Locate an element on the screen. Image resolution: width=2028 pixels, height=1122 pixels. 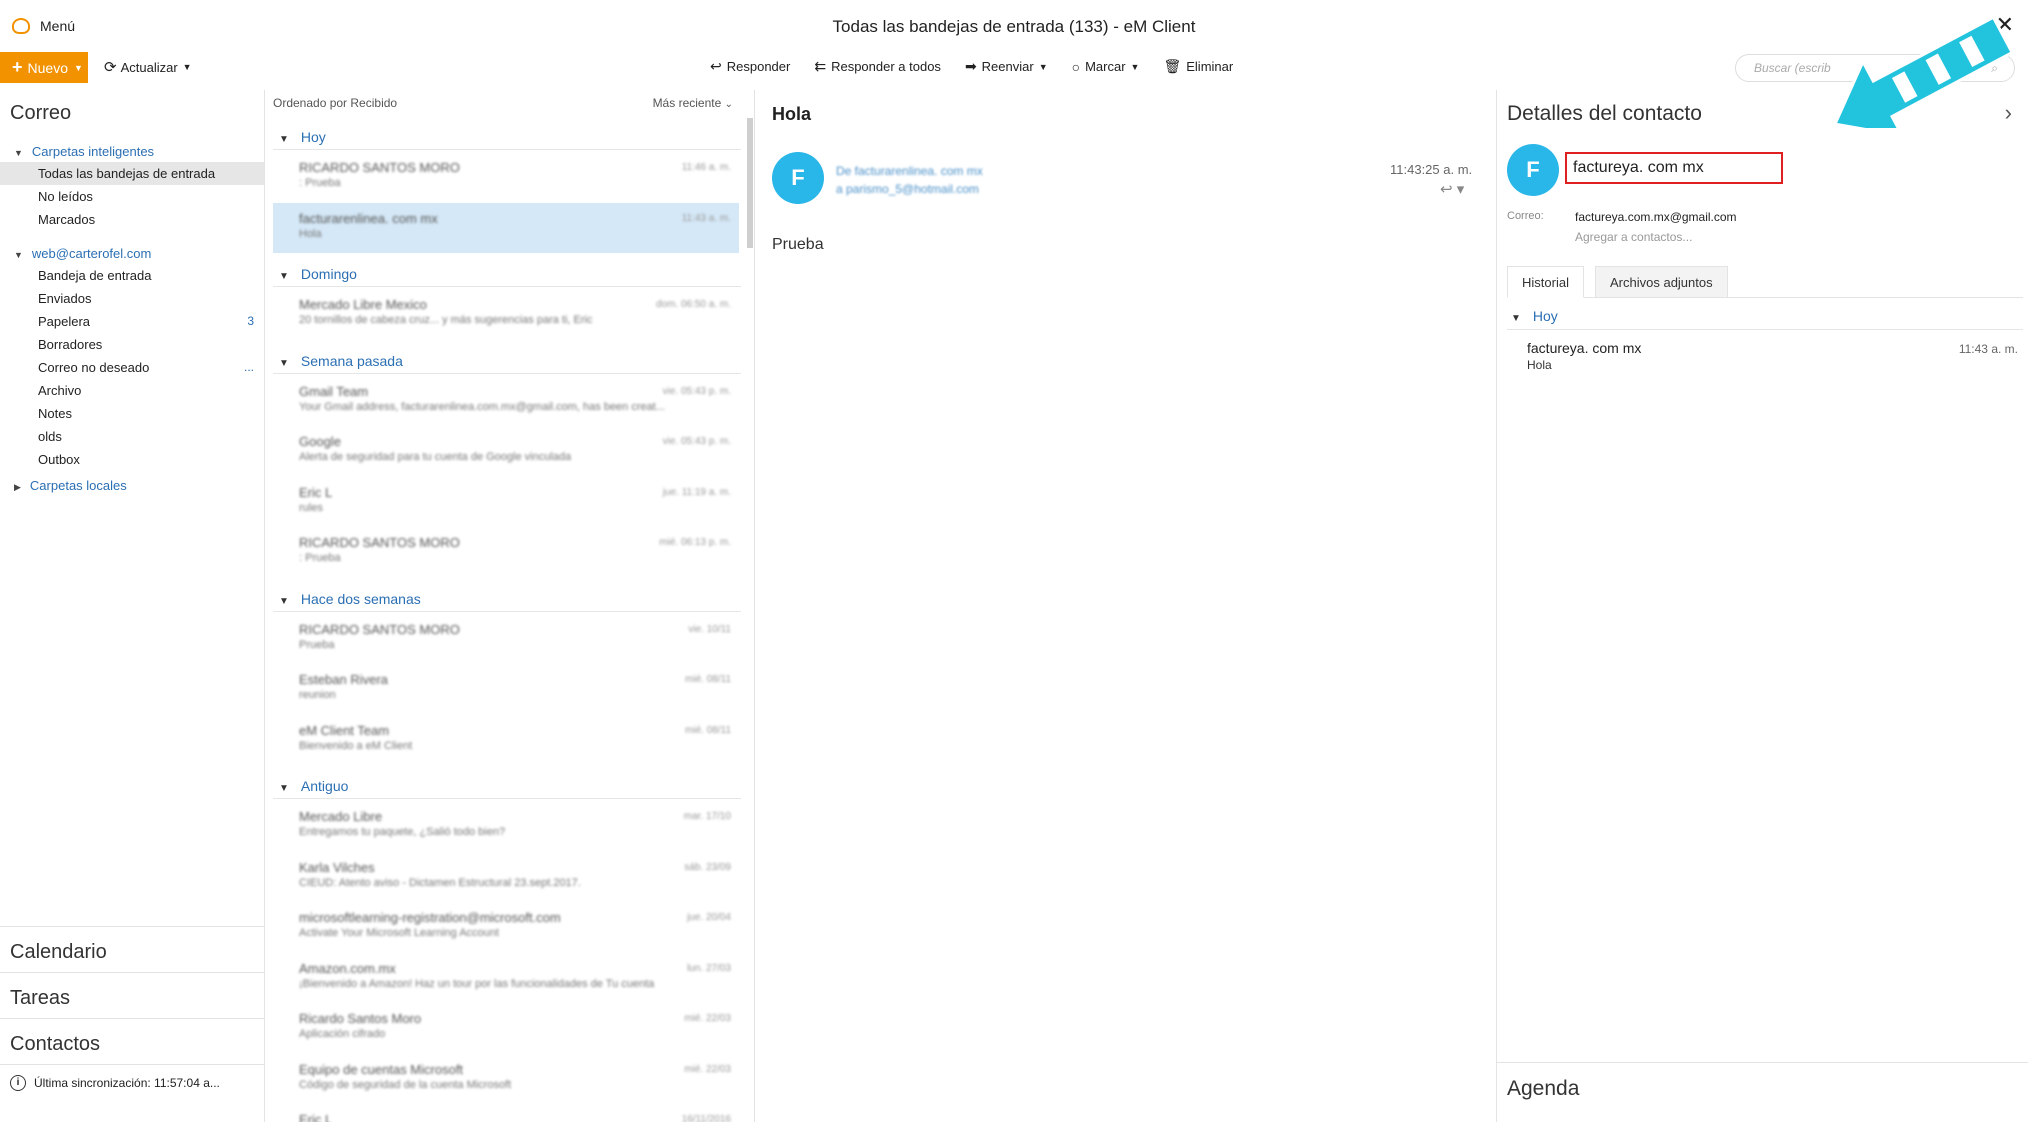
sort-by-label: Ordenado por Recibido is located at coordinates (335, 103).